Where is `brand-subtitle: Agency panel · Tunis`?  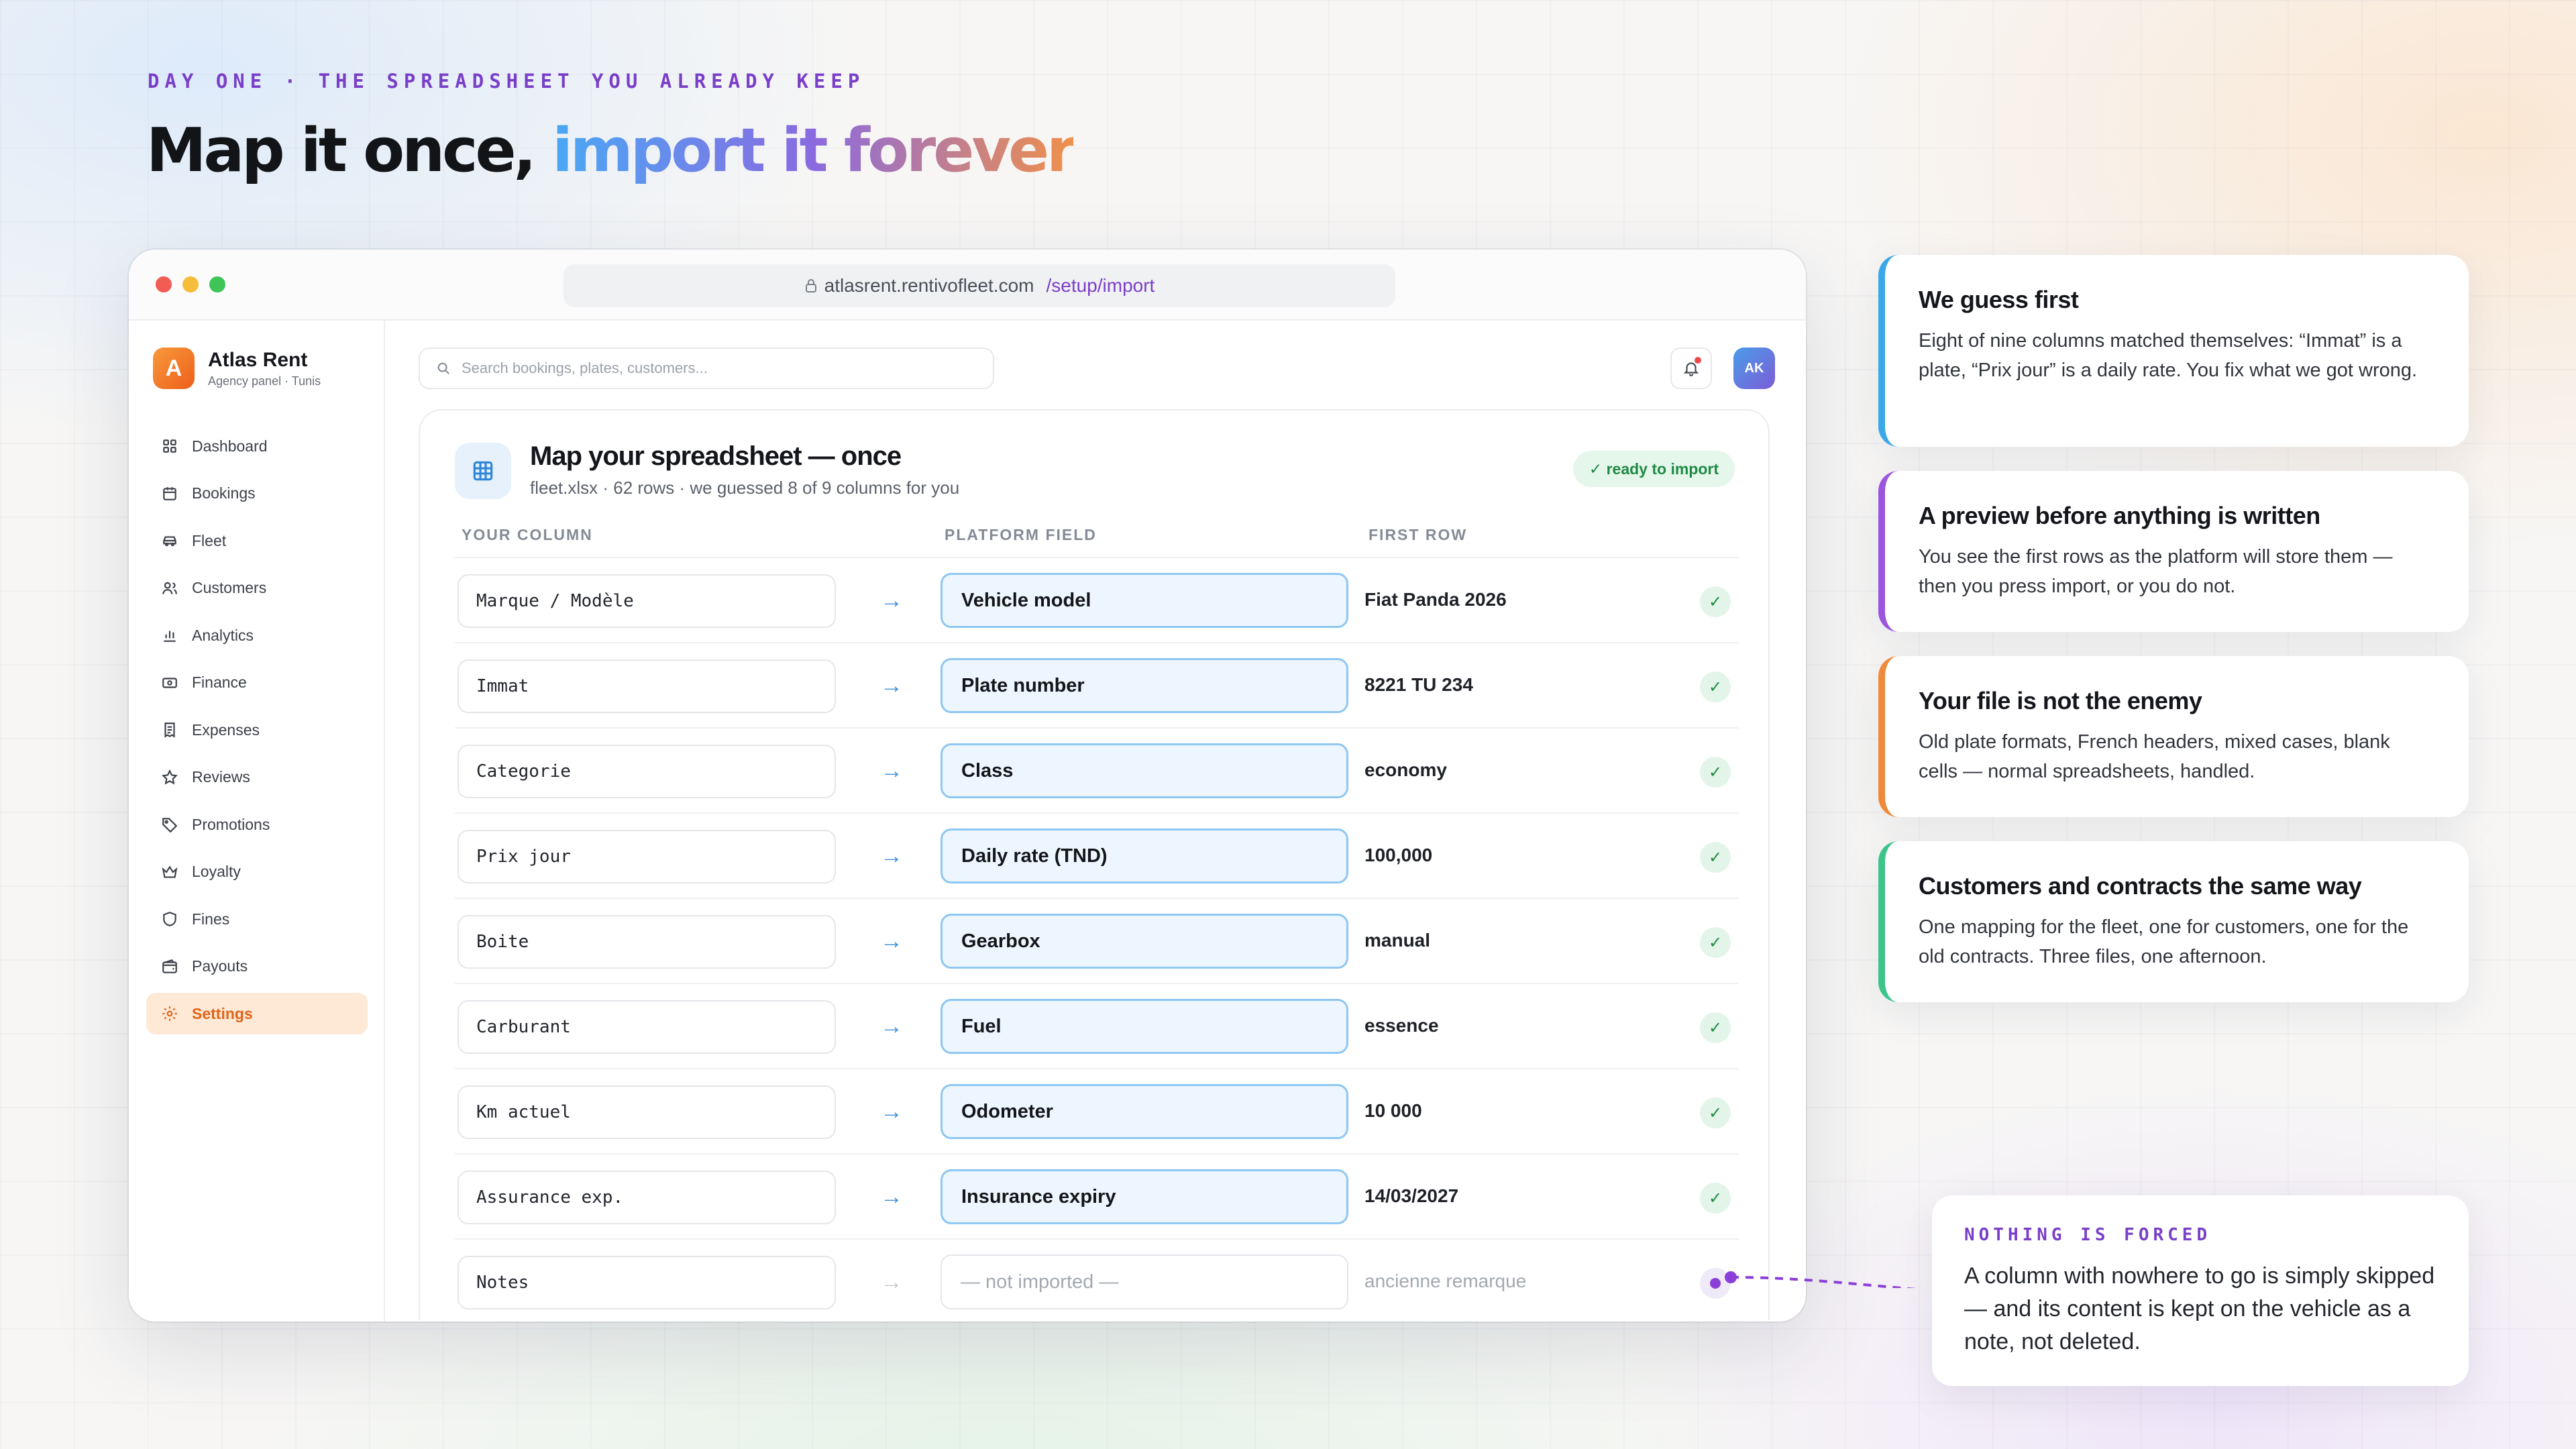
brand-subtitle: Agency panel · Tunis is located at coordinates (264, 381).